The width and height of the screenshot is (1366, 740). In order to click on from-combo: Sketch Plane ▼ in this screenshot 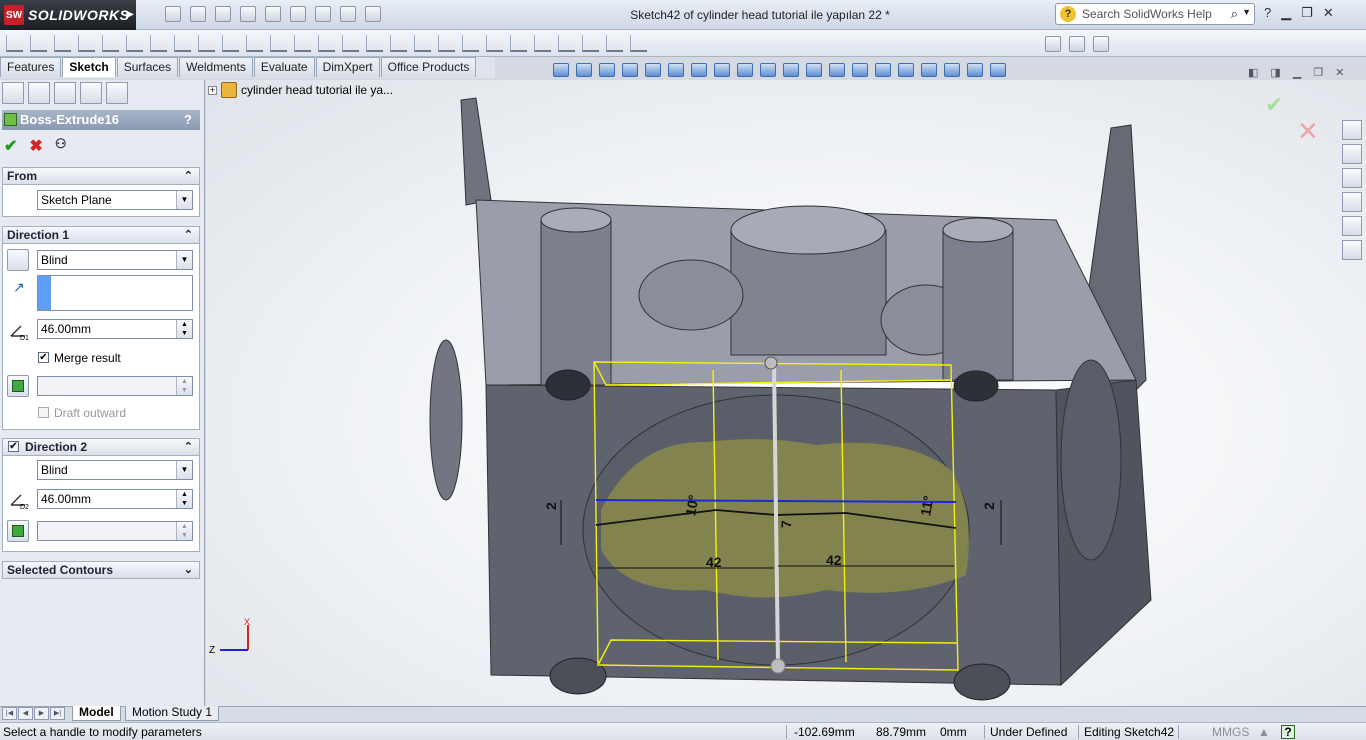, I will do `click(115, 200)`.